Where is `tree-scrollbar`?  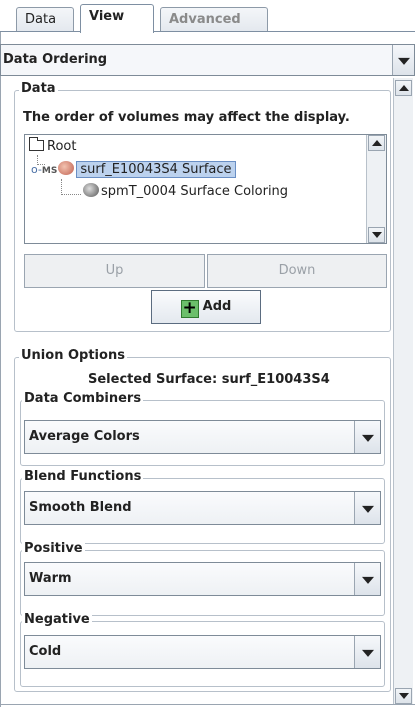
tree-scrollbar is located at coordinates (376, 189).